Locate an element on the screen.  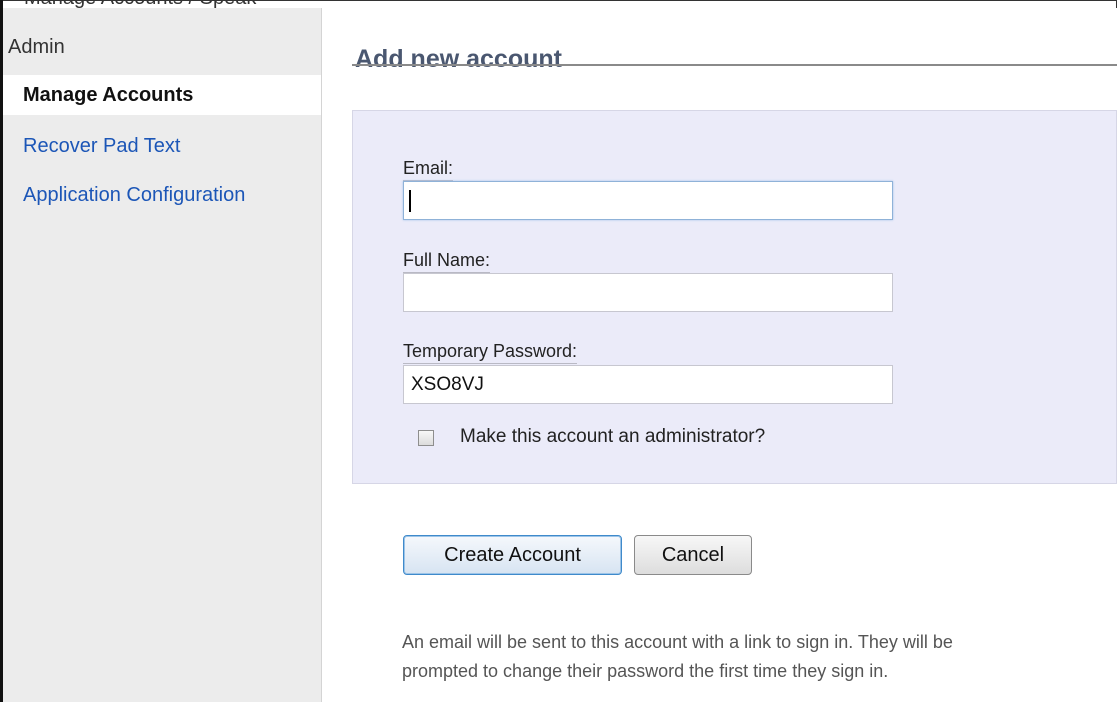
full-name-label: Full Name: is located at coordinates (447, 261).